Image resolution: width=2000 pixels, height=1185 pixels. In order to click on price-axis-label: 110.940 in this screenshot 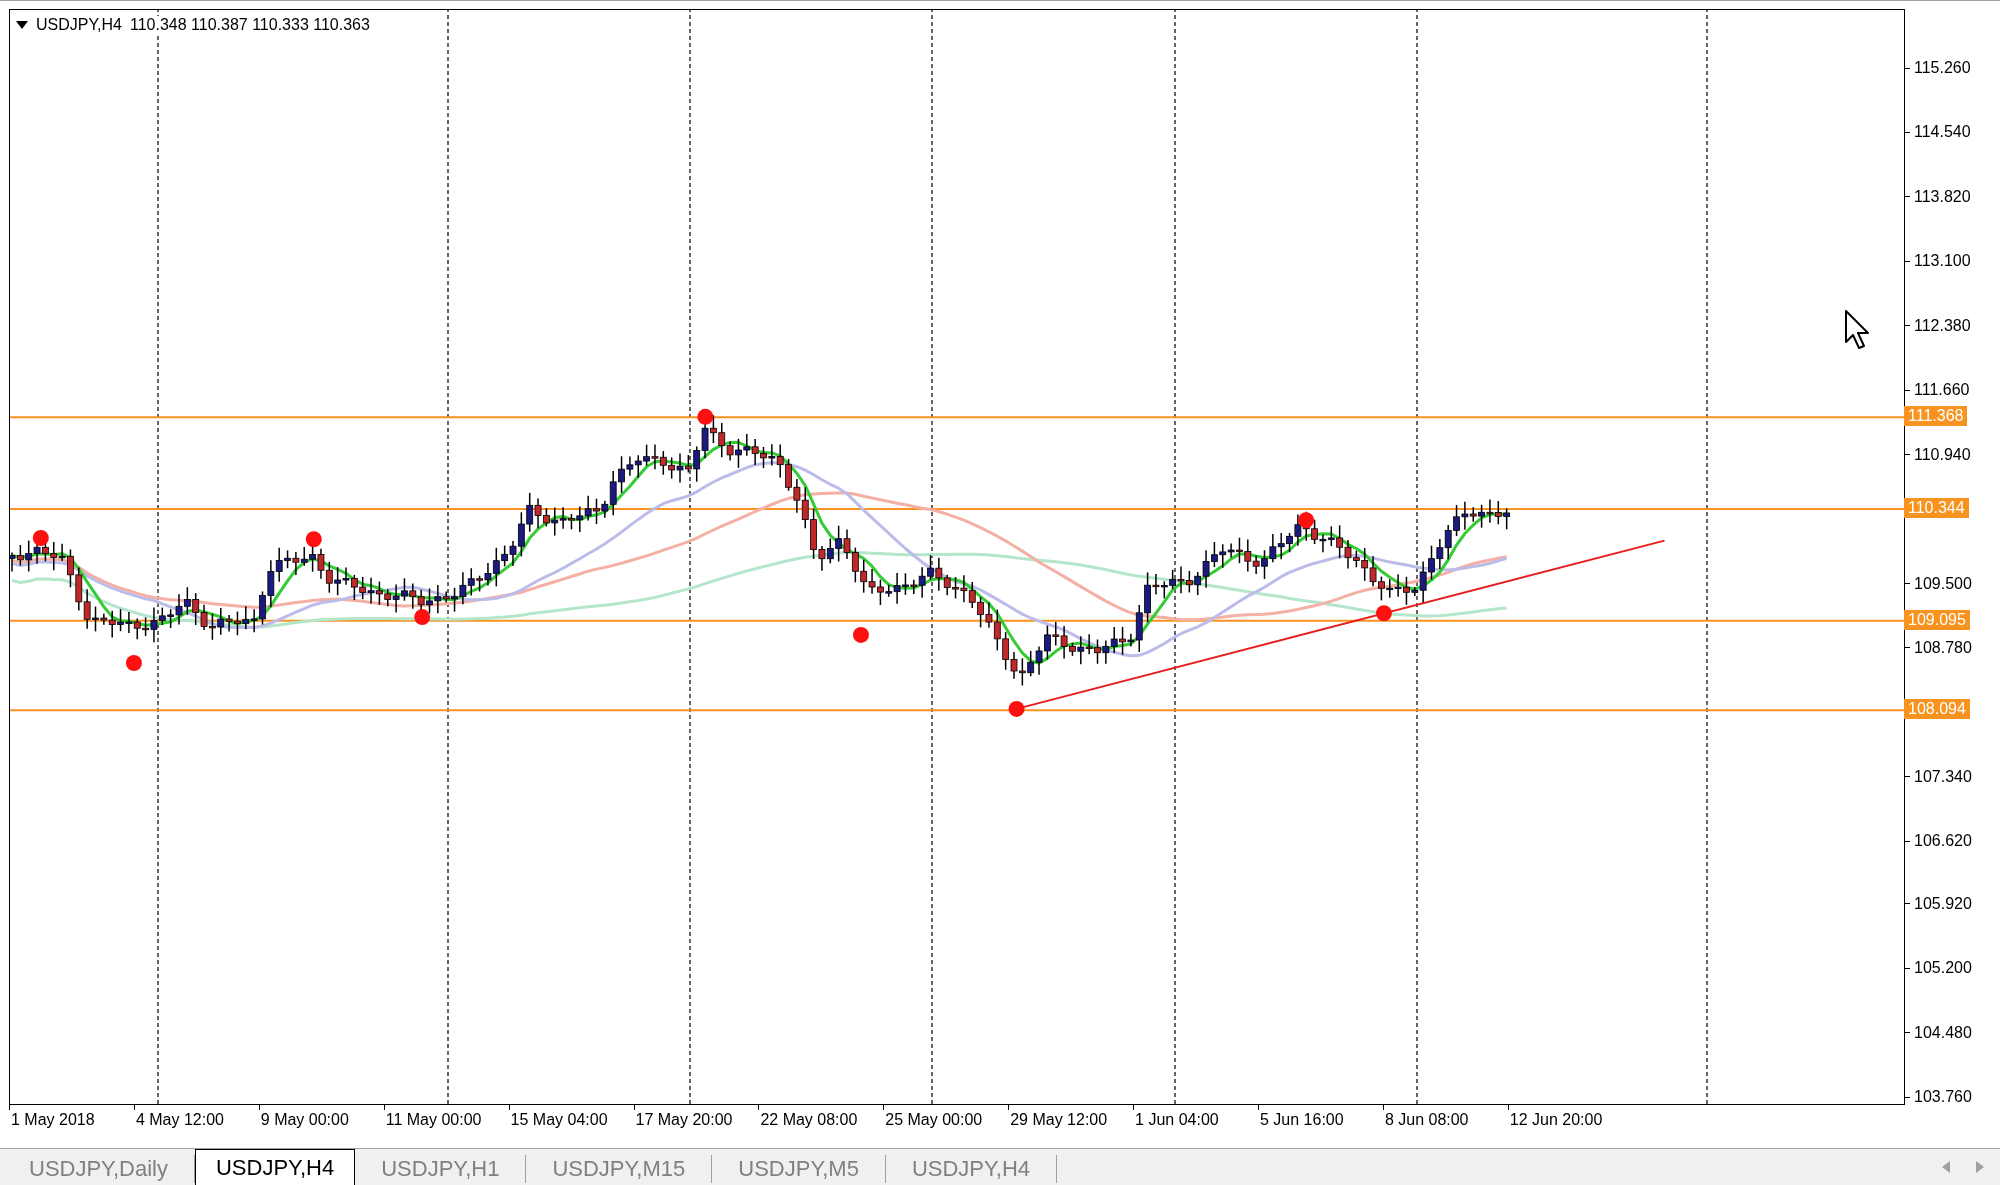, I will do `click(1942, 454)`.